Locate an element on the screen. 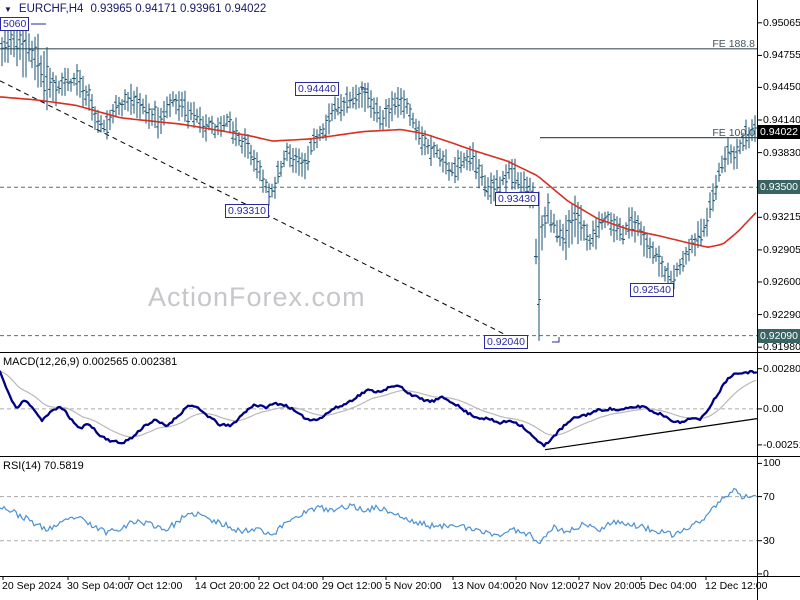 Image resolution: width=800 pixels, height=600 pixels. time-axis-label: 20 Nov 12:00 is located at coordinates (546, 586).